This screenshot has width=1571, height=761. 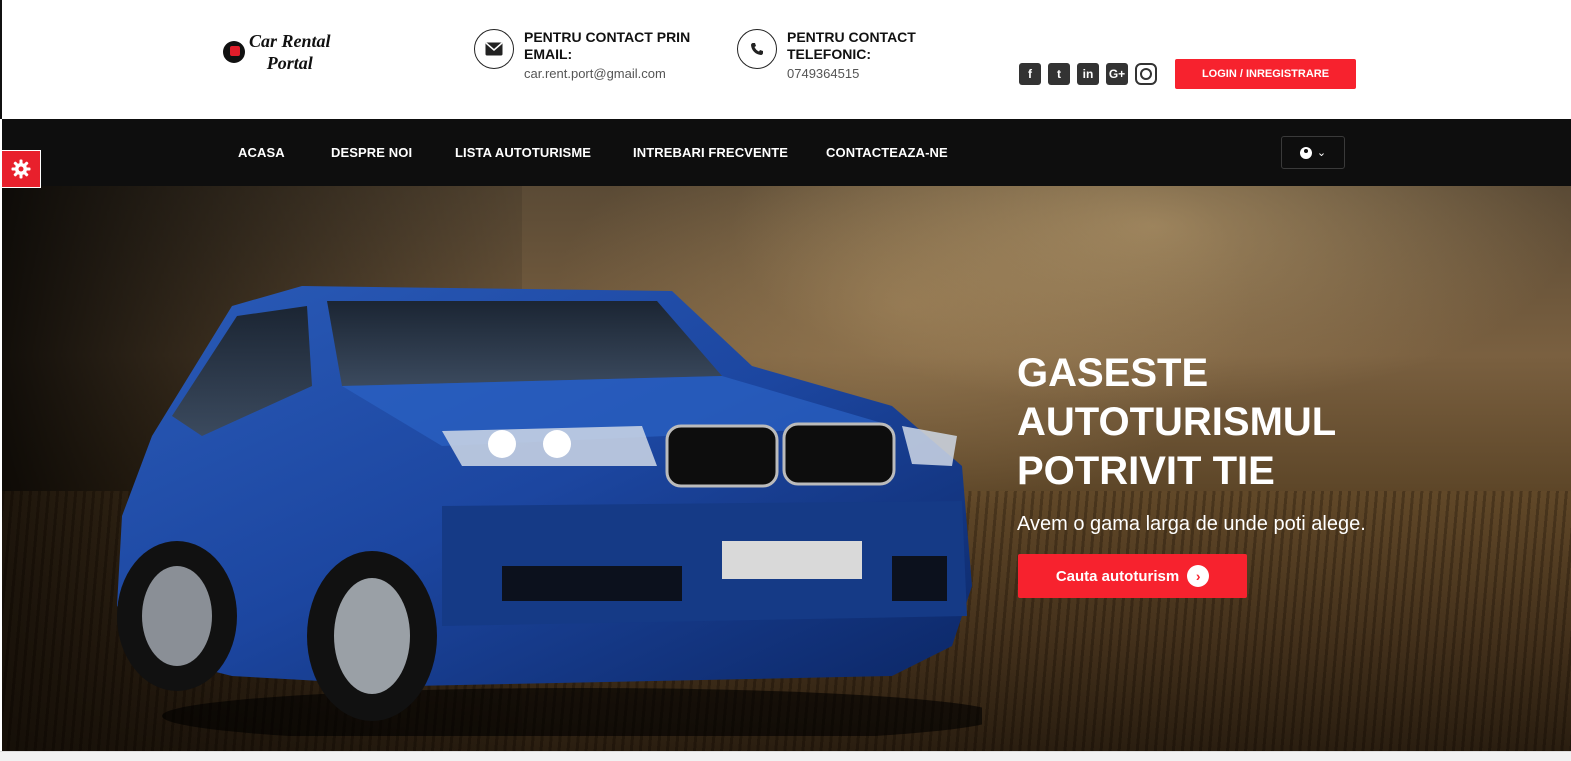 What do you see at coordinates (494, 49) in the screenshot?
I see `envelope-icon` at bounding box center [494, 49].